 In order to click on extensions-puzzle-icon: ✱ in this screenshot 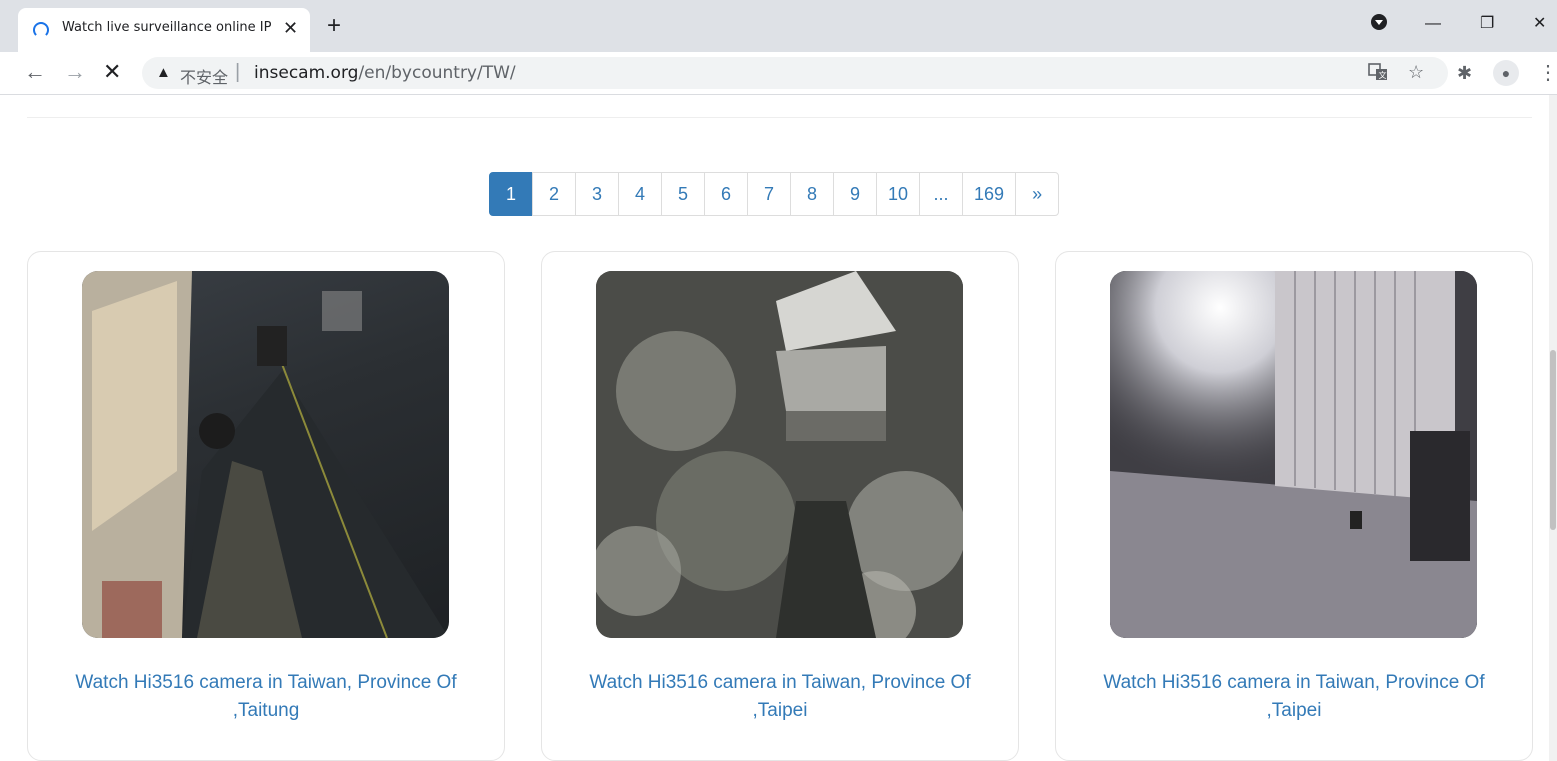, I will do `click(1464, 73)`.